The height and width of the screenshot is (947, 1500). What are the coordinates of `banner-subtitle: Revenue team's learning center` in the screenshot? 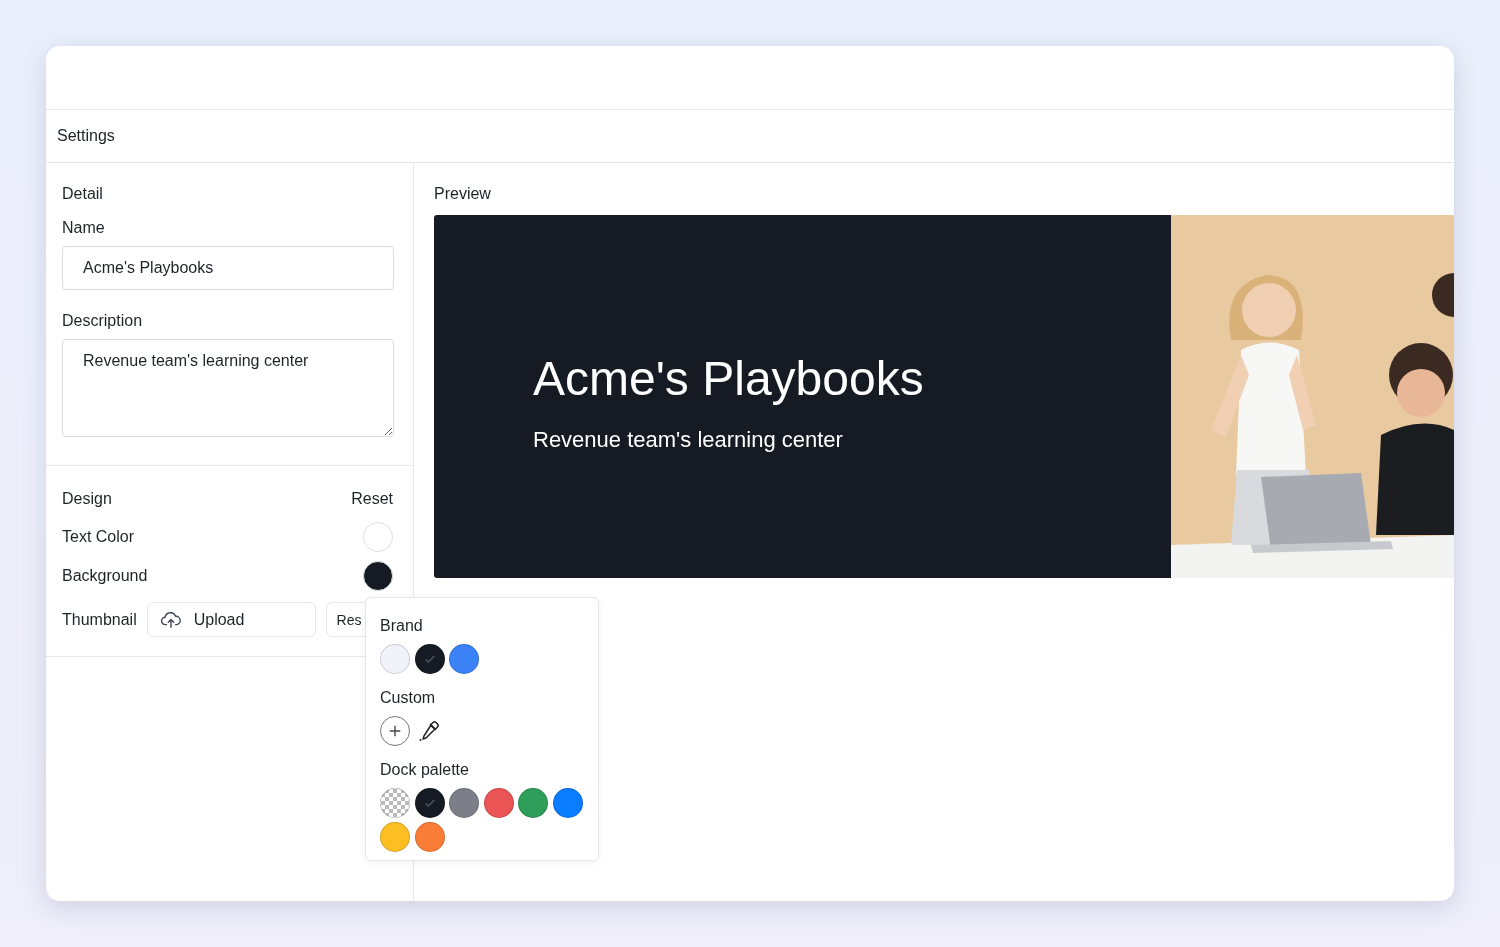 It's located at (688, 440).